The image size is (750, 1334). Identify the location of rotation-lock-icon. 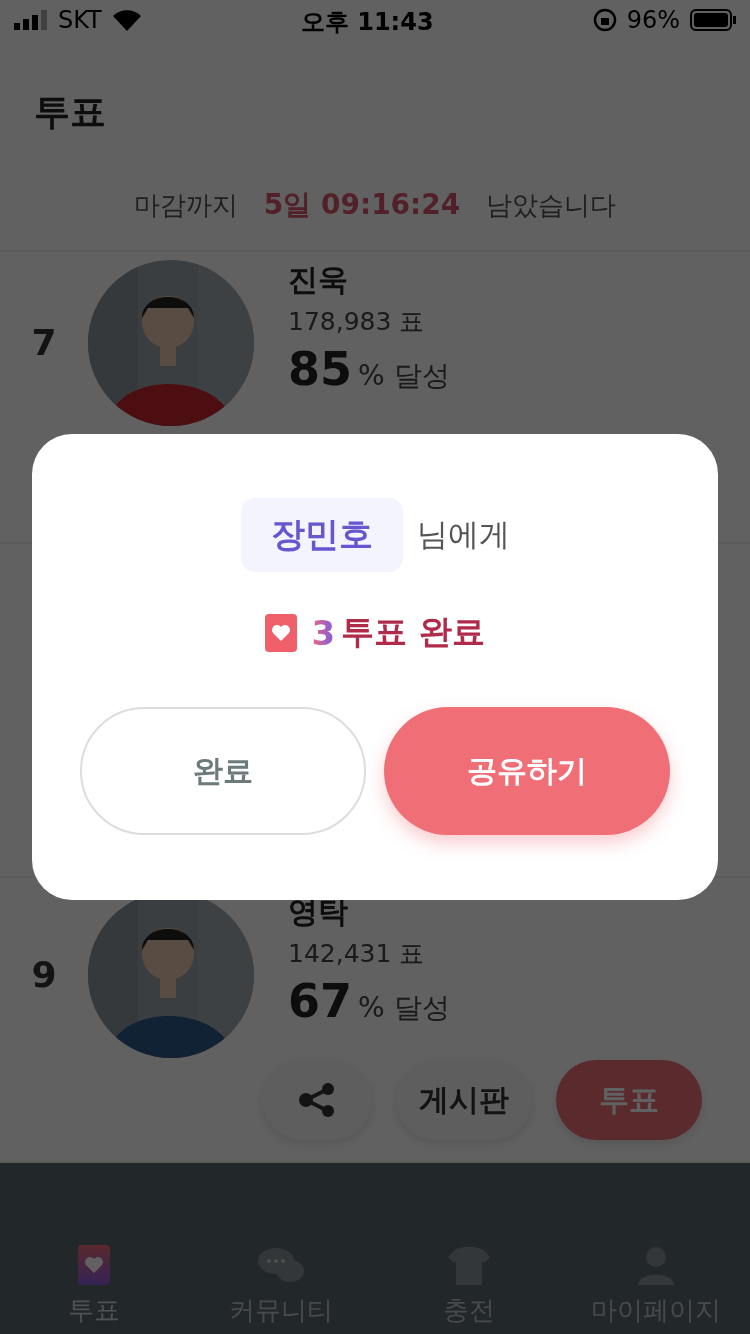
(604, 20).